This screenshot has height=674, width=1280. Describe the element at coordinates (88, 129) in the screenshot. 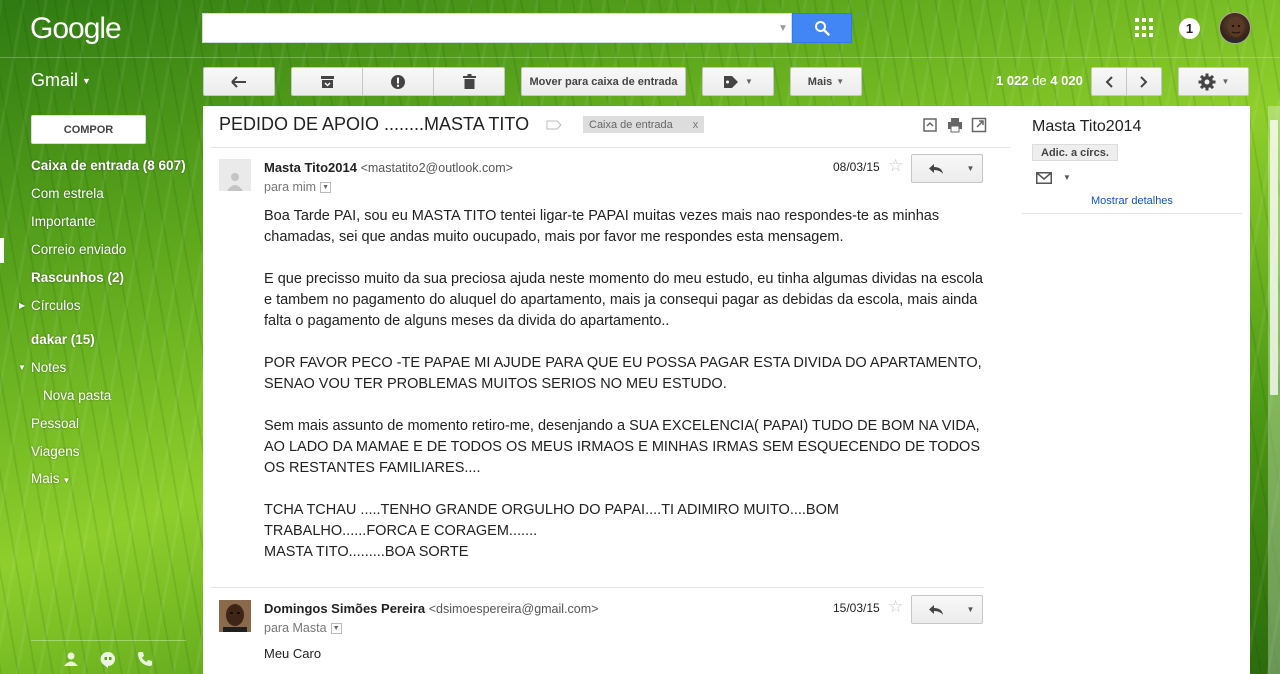

I see `compose-button: COMPOR` at that location.